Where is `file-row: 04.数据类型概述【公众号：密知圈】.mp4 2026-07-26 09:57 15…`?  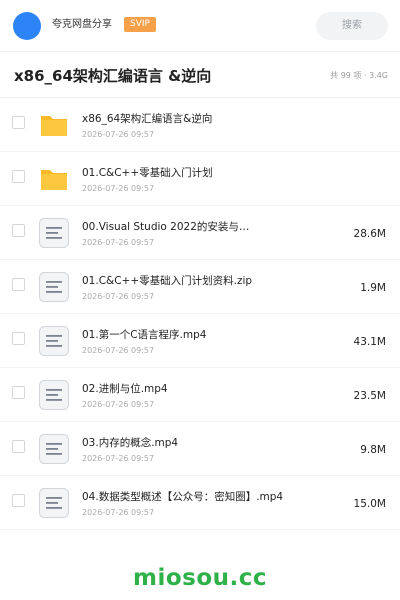
file-row: 04.数据类型概述【公众号：密知圈】.mp4 2026-07-26 09:57 15… is located at coordinates (200, 503).